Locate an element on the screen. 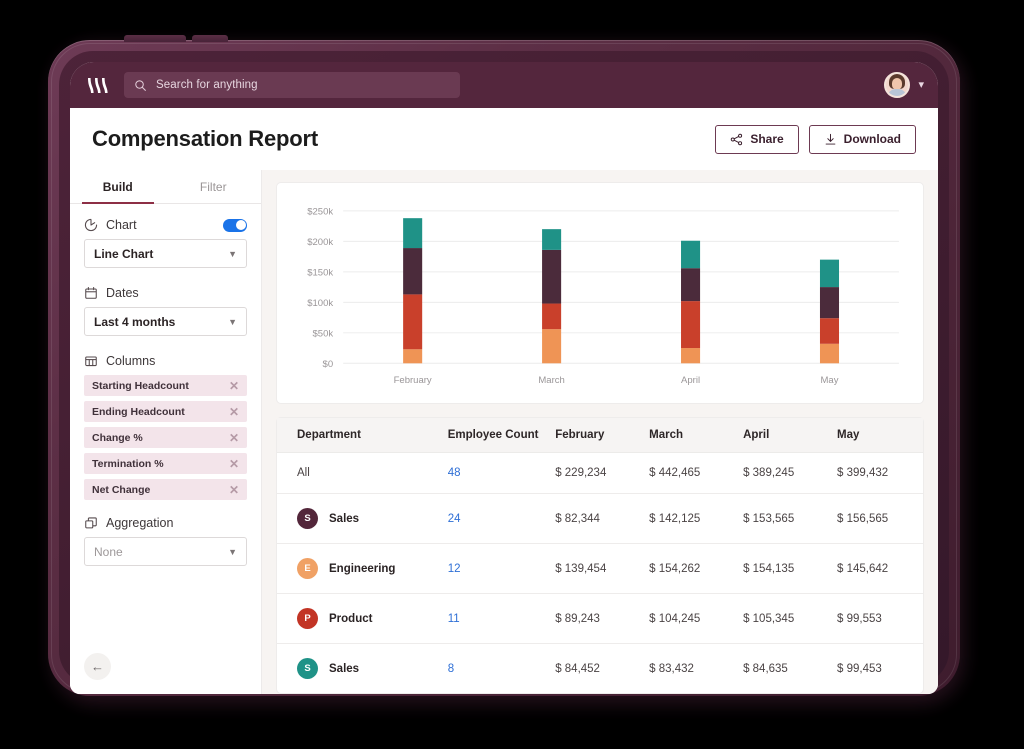 This screenshot has width=1024, height=749. department-name: Sales is located at coordinates (344, 518).